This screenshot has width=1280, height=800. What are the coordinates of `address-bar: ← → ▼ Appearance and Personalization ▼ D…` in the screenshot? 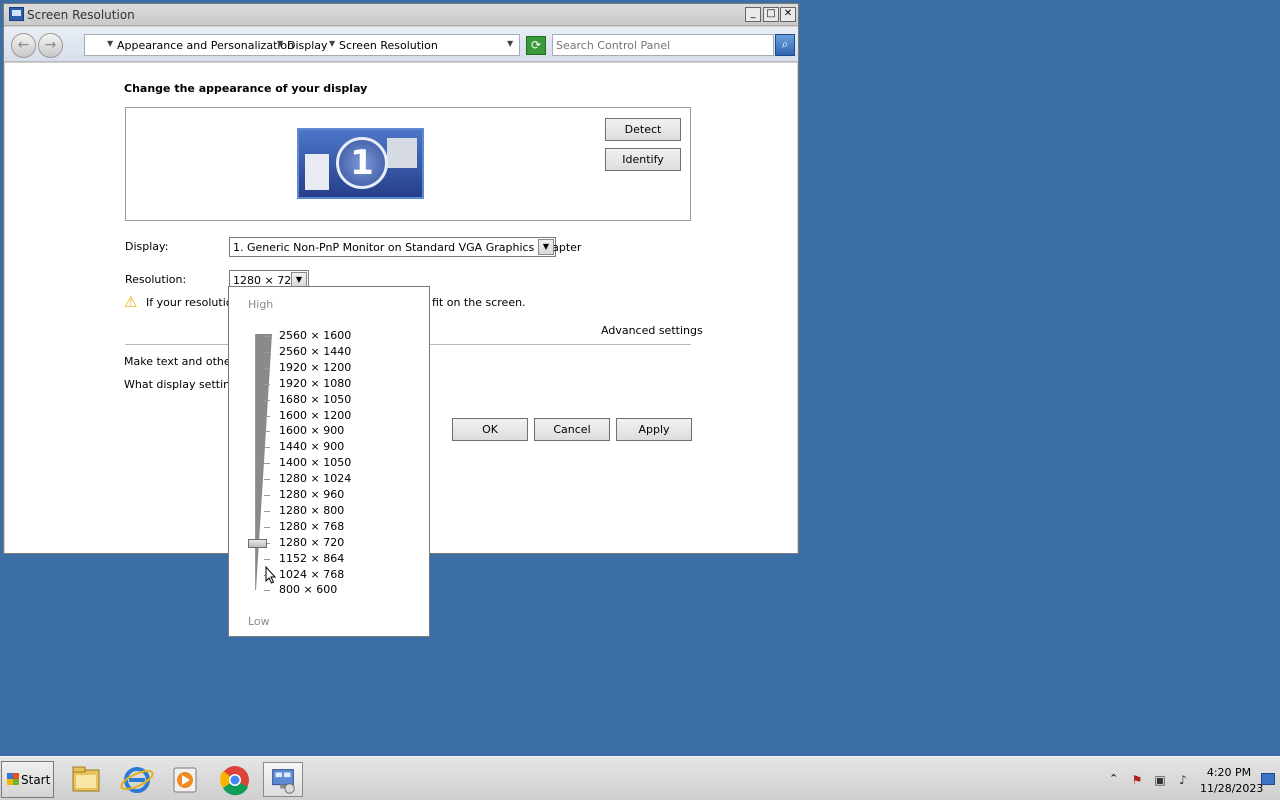 It's located at (401, 44).